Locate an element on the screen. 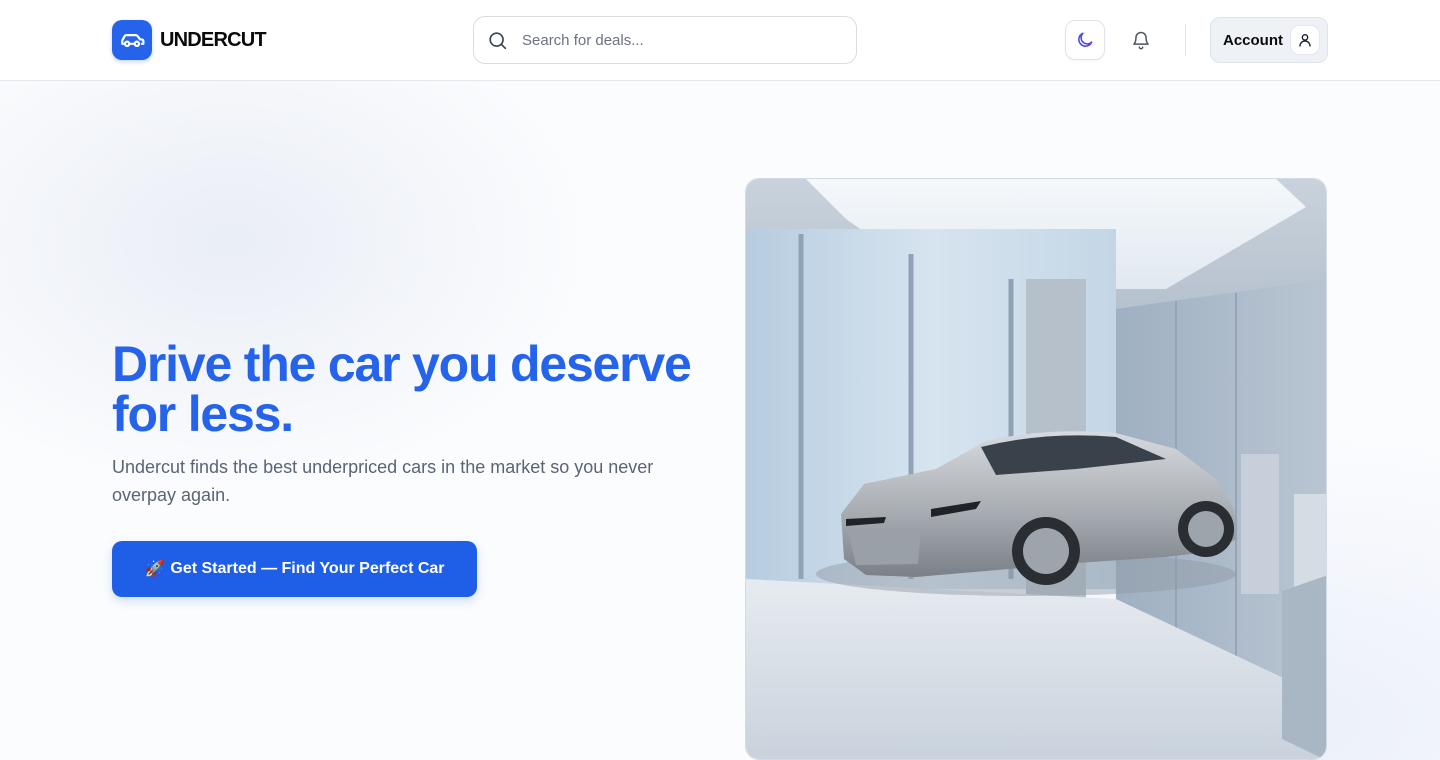  search-input is located at coordinates (682, 40).